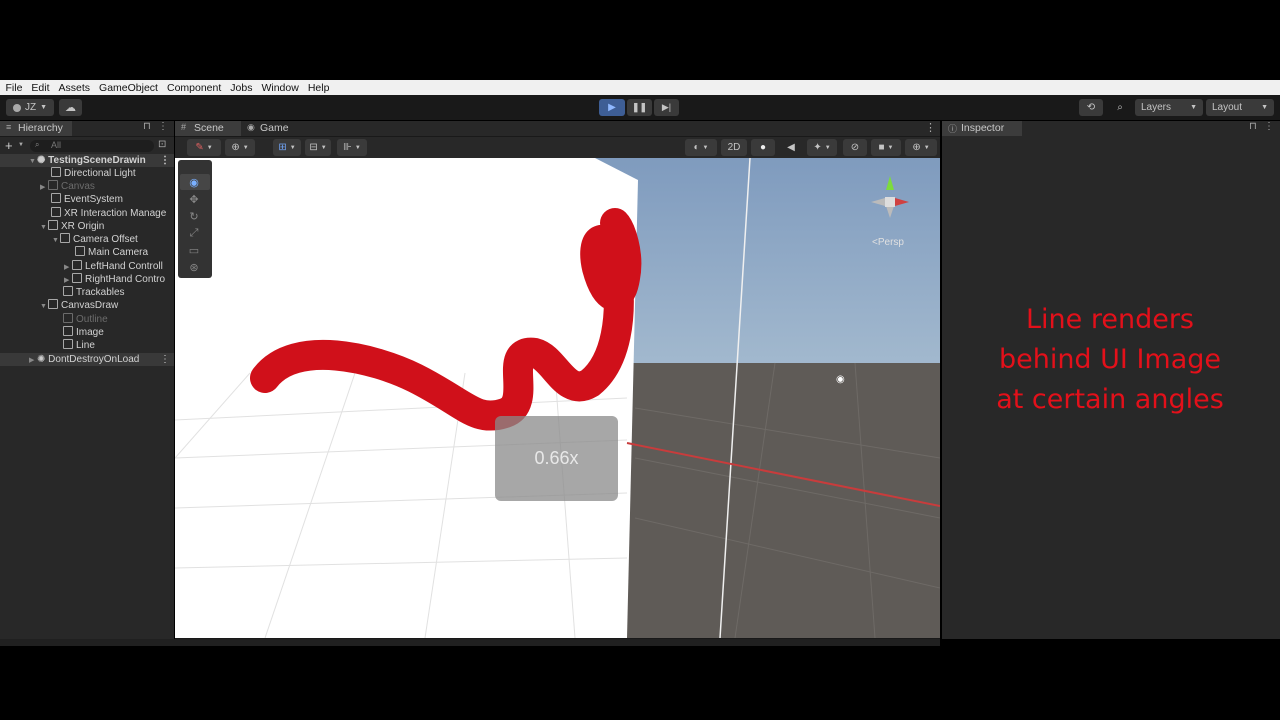 The image size is (1280, 720). What do you see at coordinates (275, 128) in the screenshot?
I see `tab-game: ◉ Game` at bounding box center [275, 128].